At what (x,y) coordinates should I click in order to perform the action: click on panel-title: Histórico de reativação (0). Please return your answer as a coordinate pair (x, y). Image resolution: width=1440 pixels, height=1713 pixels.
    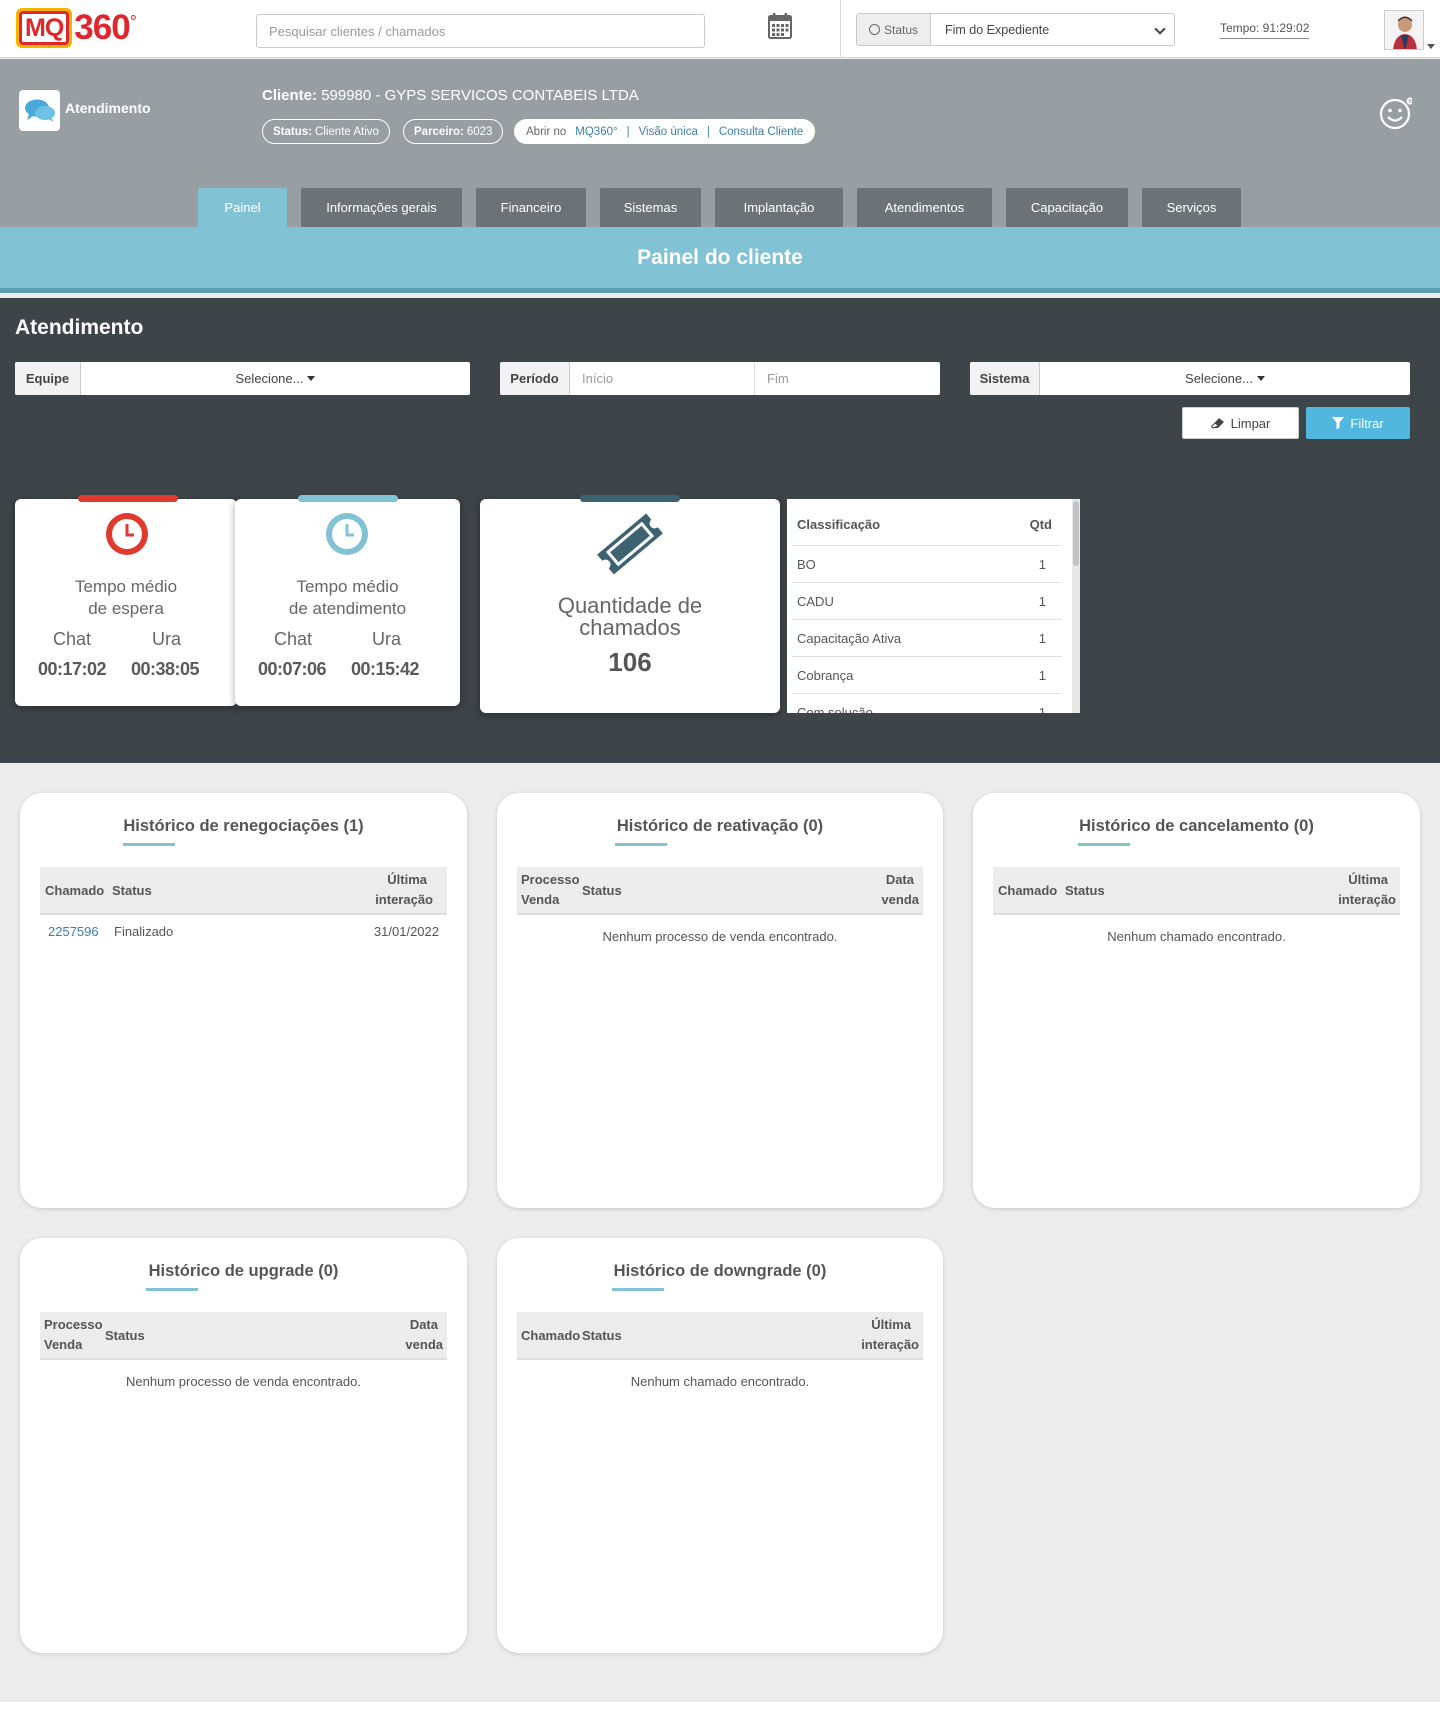
    Looking at the image, I should click on (720, 826).